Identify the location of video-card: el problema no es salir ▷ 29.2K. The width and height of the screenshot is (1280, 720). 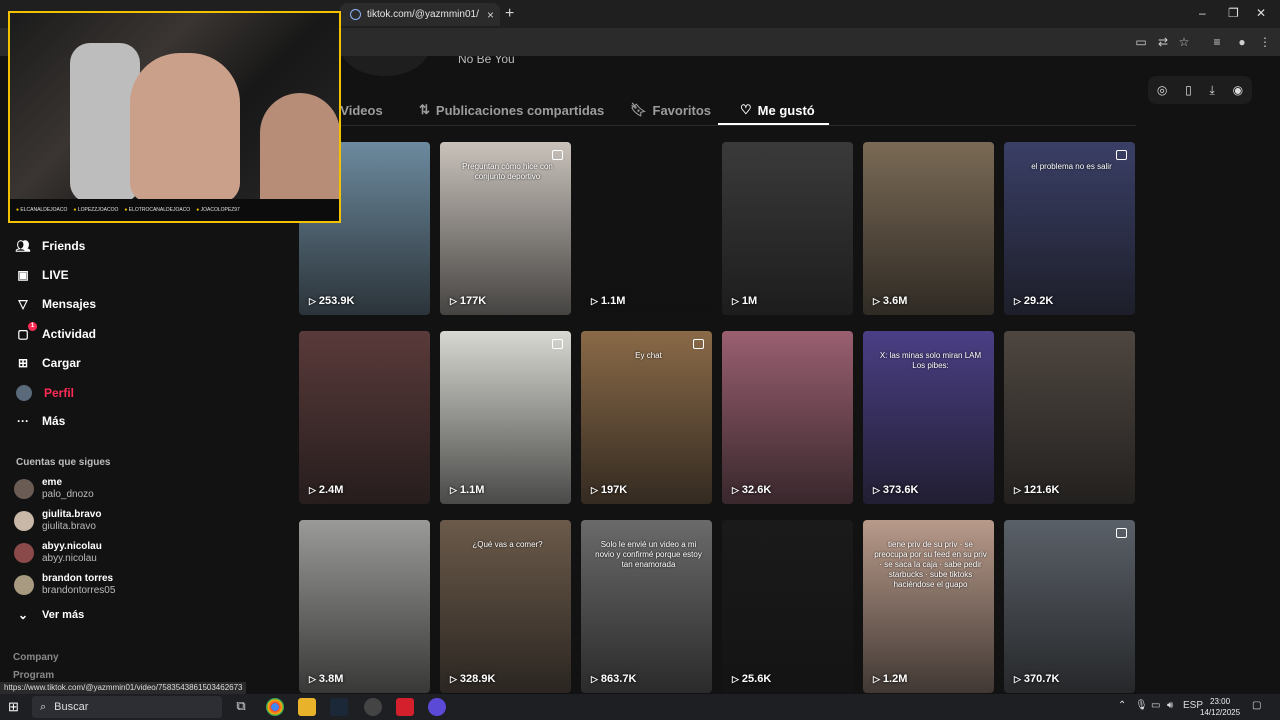
(1069, 228).